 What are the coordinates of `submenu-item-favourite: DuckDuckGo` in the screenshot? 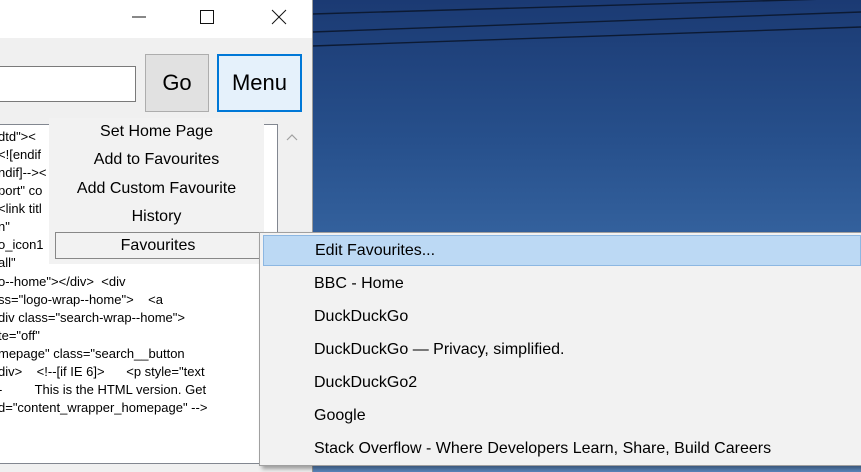 It's located at (562, 316).